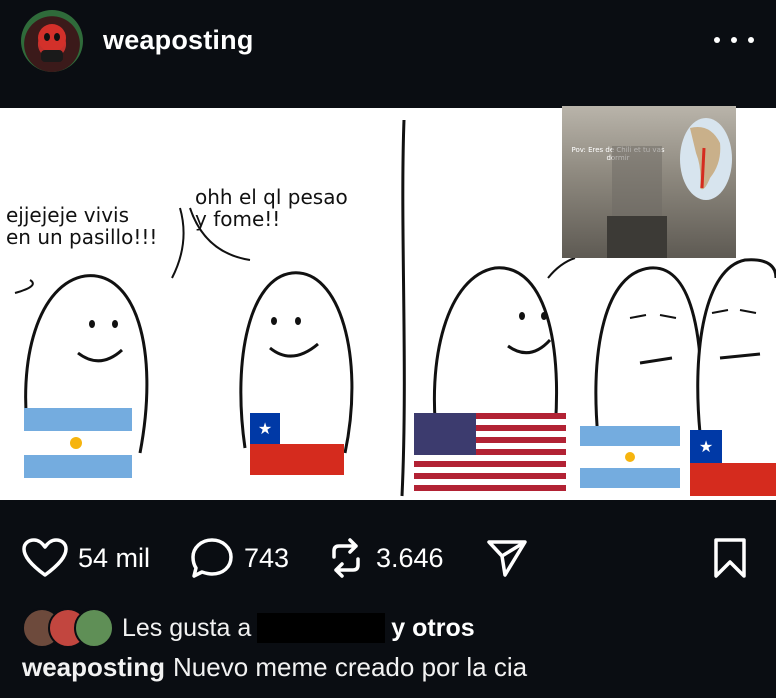 This screenshot has height=698, width=776. What do you see at coordinates (733, 463) in the screenshot?
I see `chile-flag-2: ★` at bounding box center [733, 463].